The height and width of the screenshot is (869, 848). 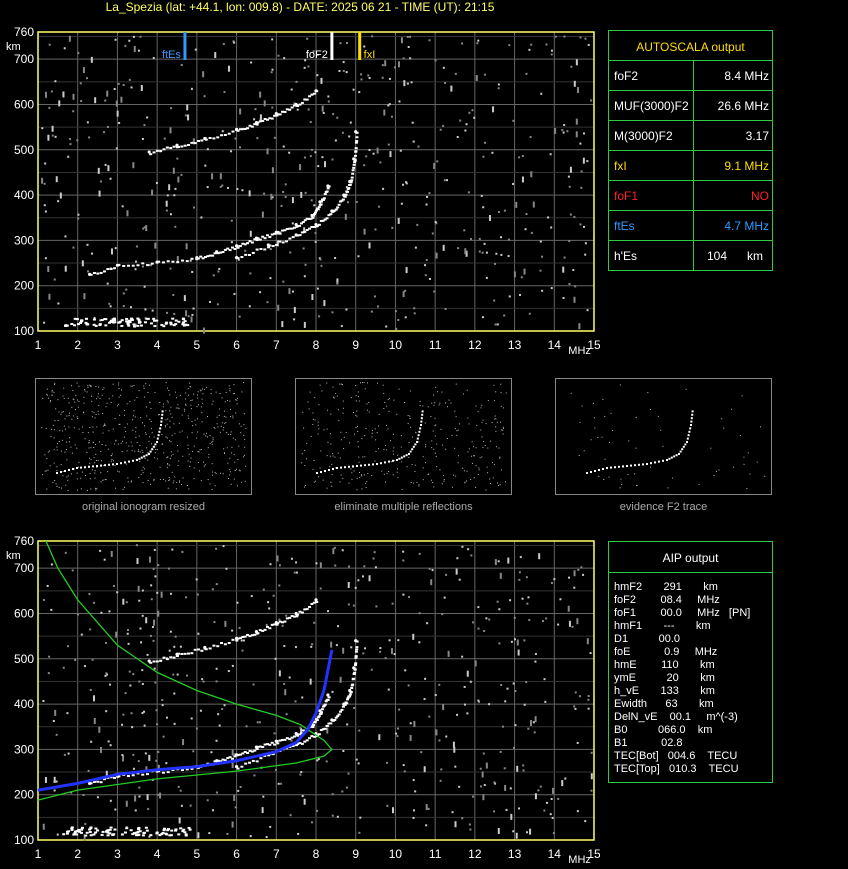 I want to click on x-tick-label: 6, so click(x=236, y=345).